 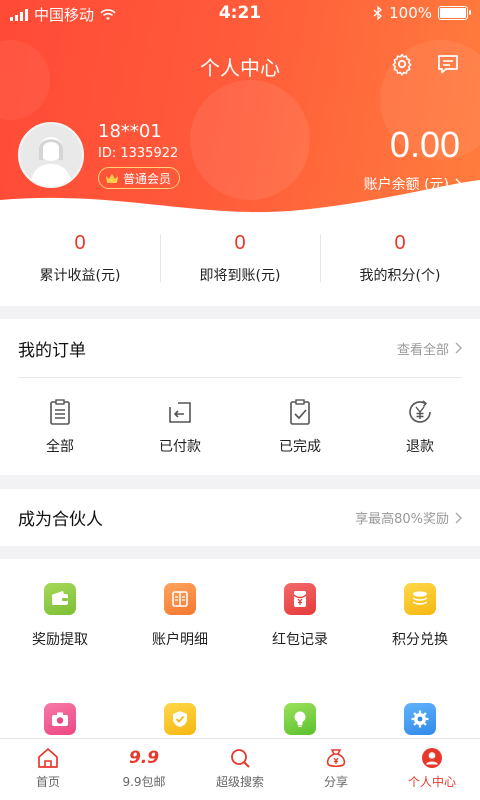 I want to click on view-all-label: 查看全部, so click(x=422, y=350).